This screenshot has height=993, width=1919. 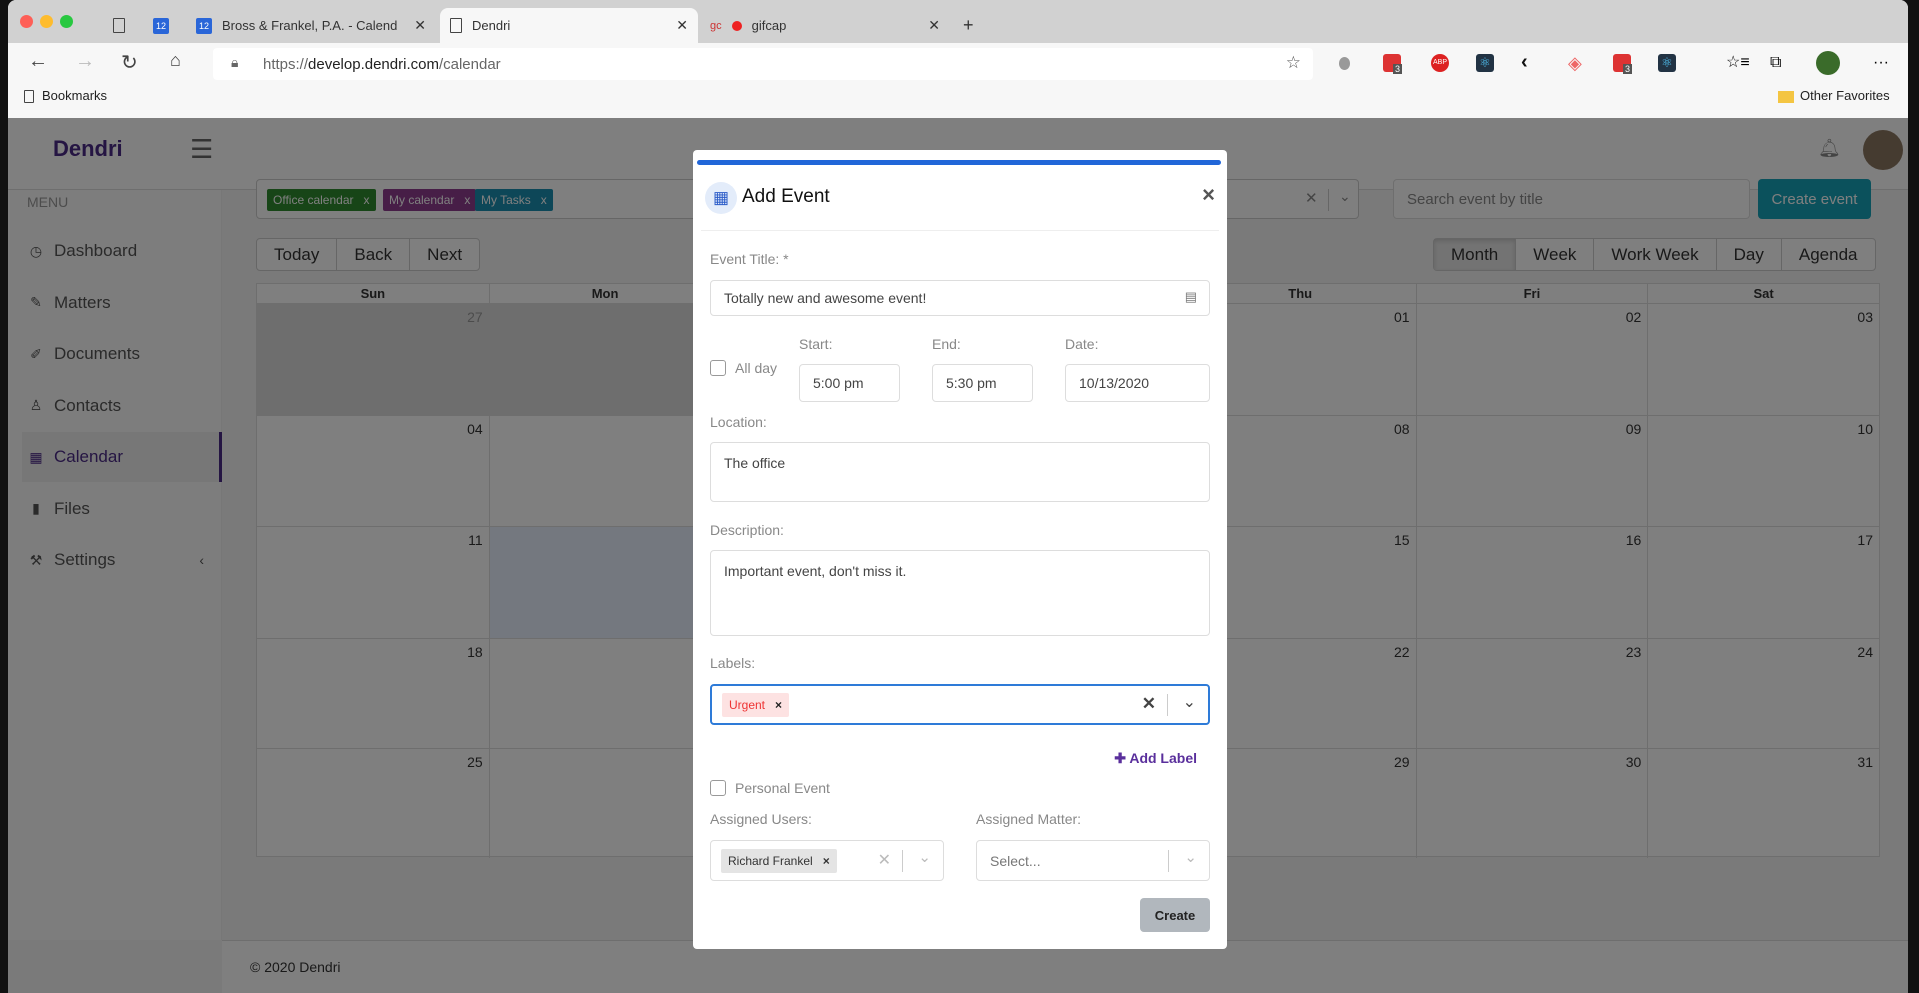 I want to click on lock-icon: 🔒︎, so click(x=235, y=62).